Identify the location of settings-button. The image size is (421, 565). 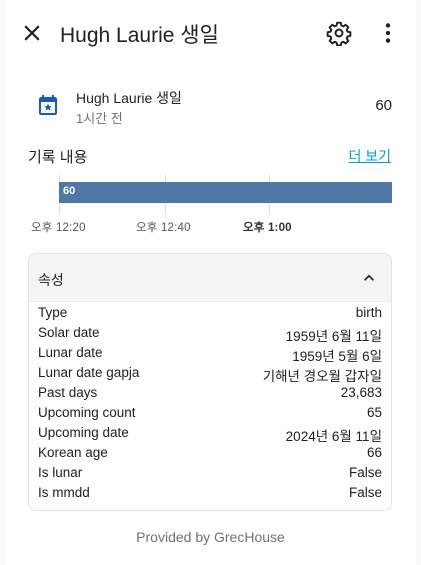
(339, 33).